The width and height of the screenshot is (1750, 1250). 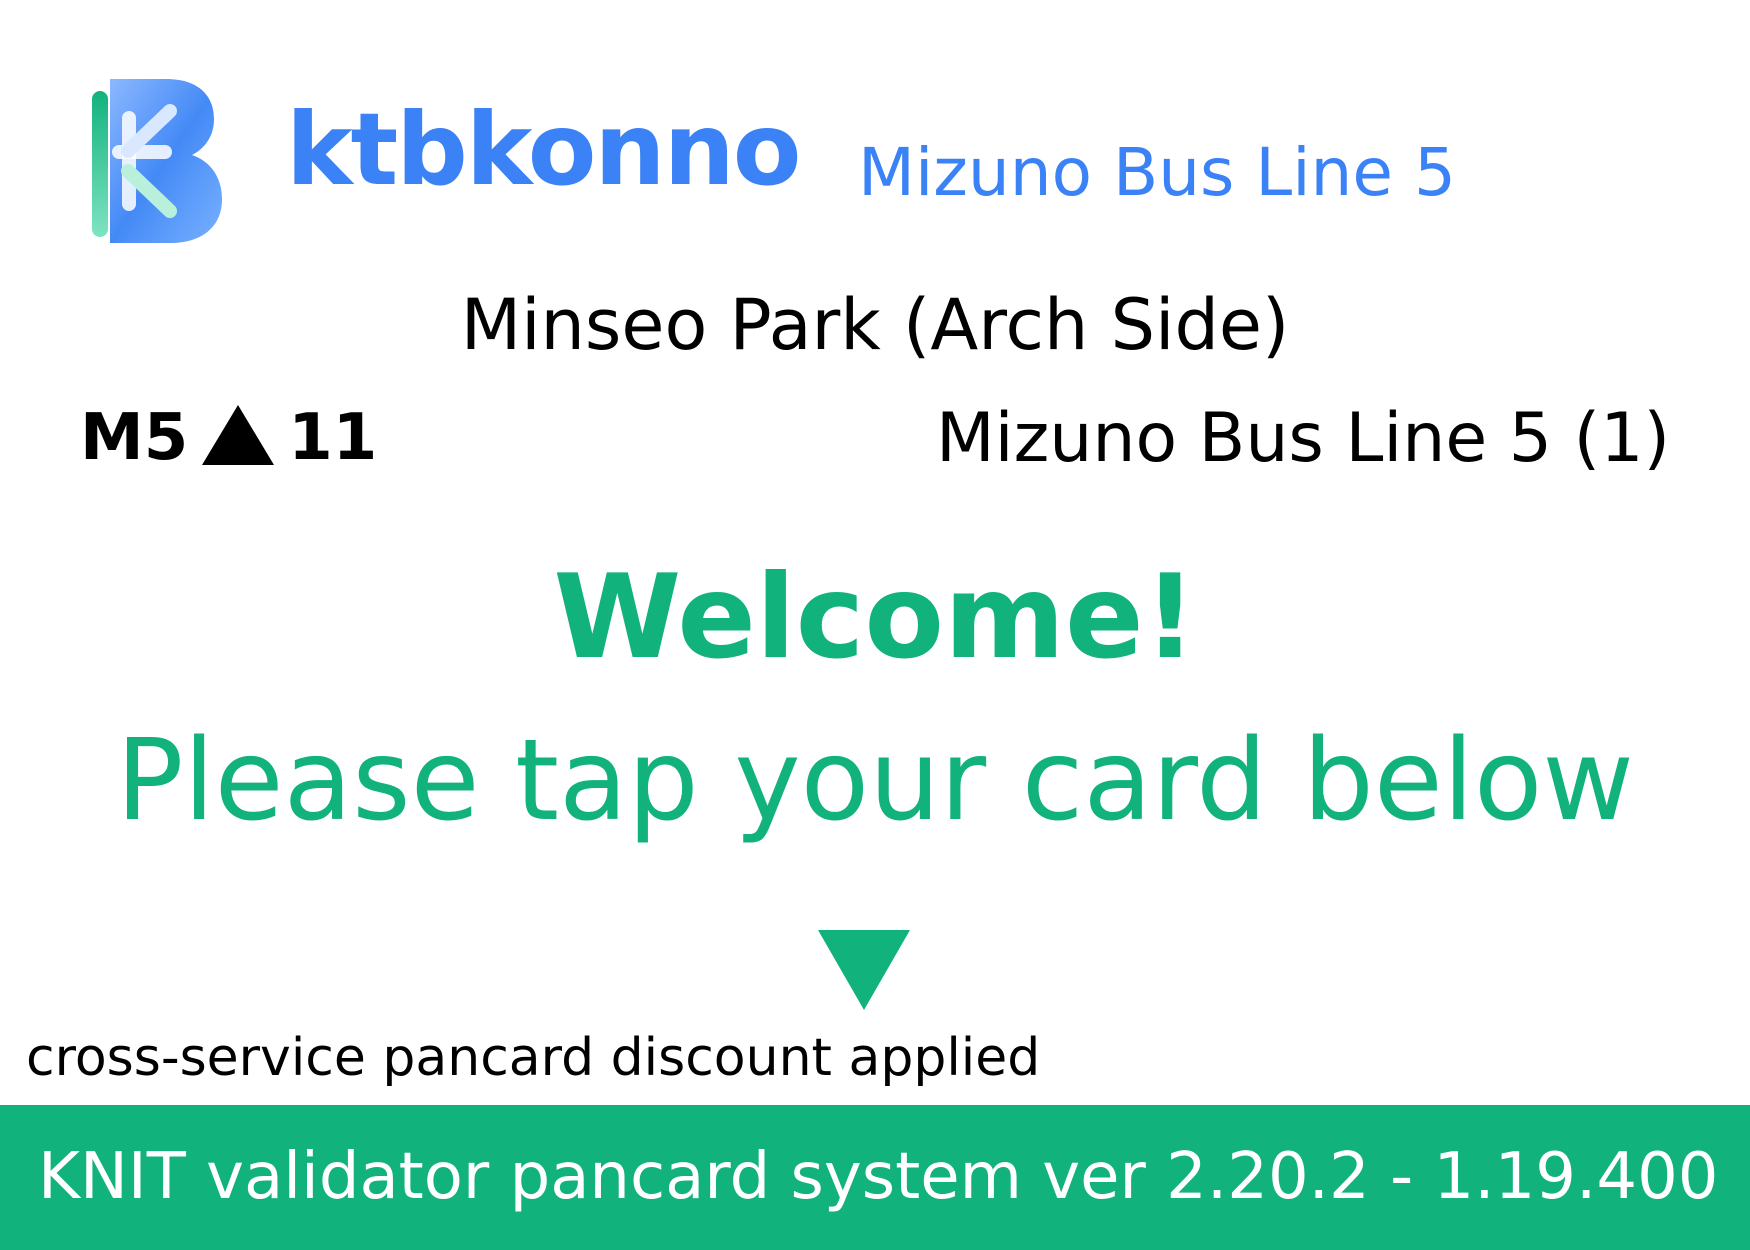 What do you see at coordinates (875, 781) in the screenshot?
I see `tap-card-instruction: Please tap your card below` at bounding box center [875, 781].